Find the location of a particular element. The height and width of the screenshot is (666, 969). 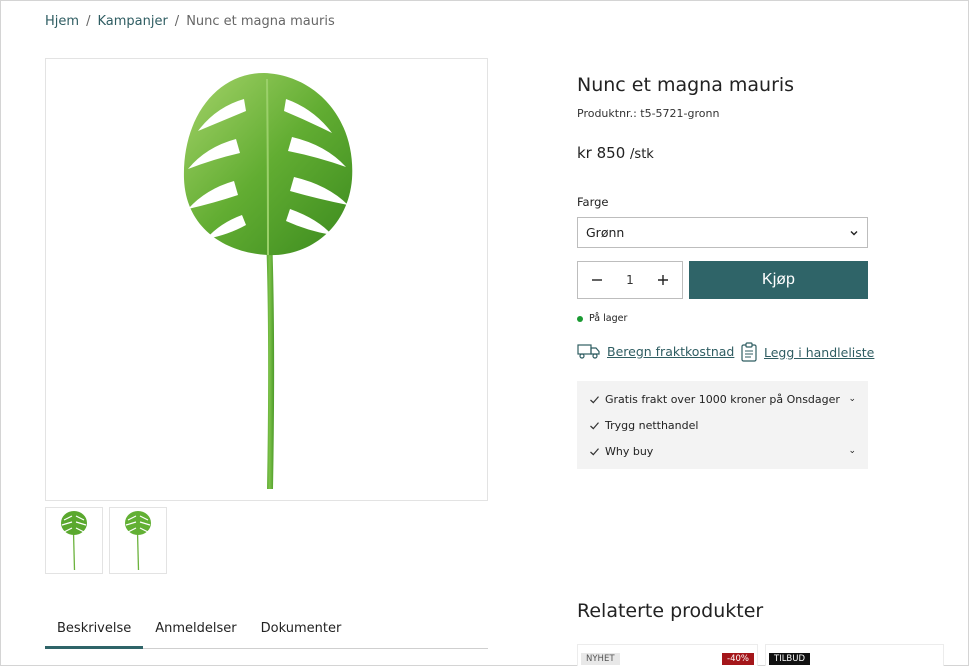

usp-item-why-buy: Why buy ⌄ is located at coordinates (722, 451).